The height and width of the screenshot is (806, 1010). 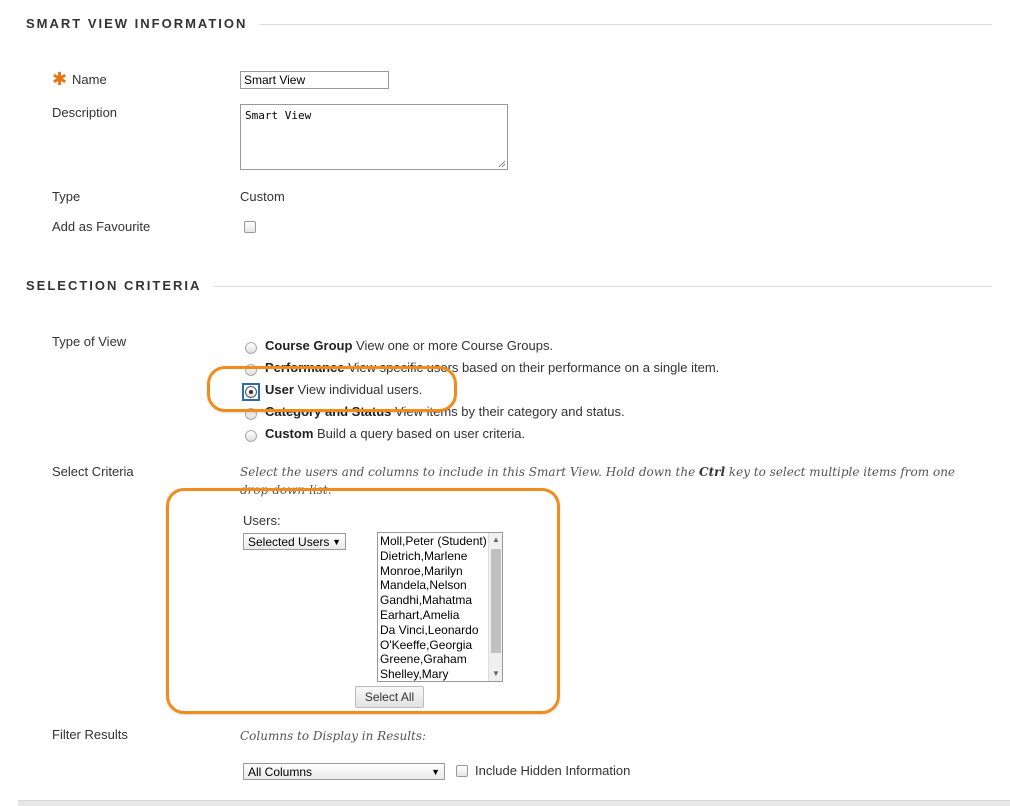 What do you see at coordinates (332, 389) in the screenshot?
I see `highlight-user-option` at bounding box center [332, 389].